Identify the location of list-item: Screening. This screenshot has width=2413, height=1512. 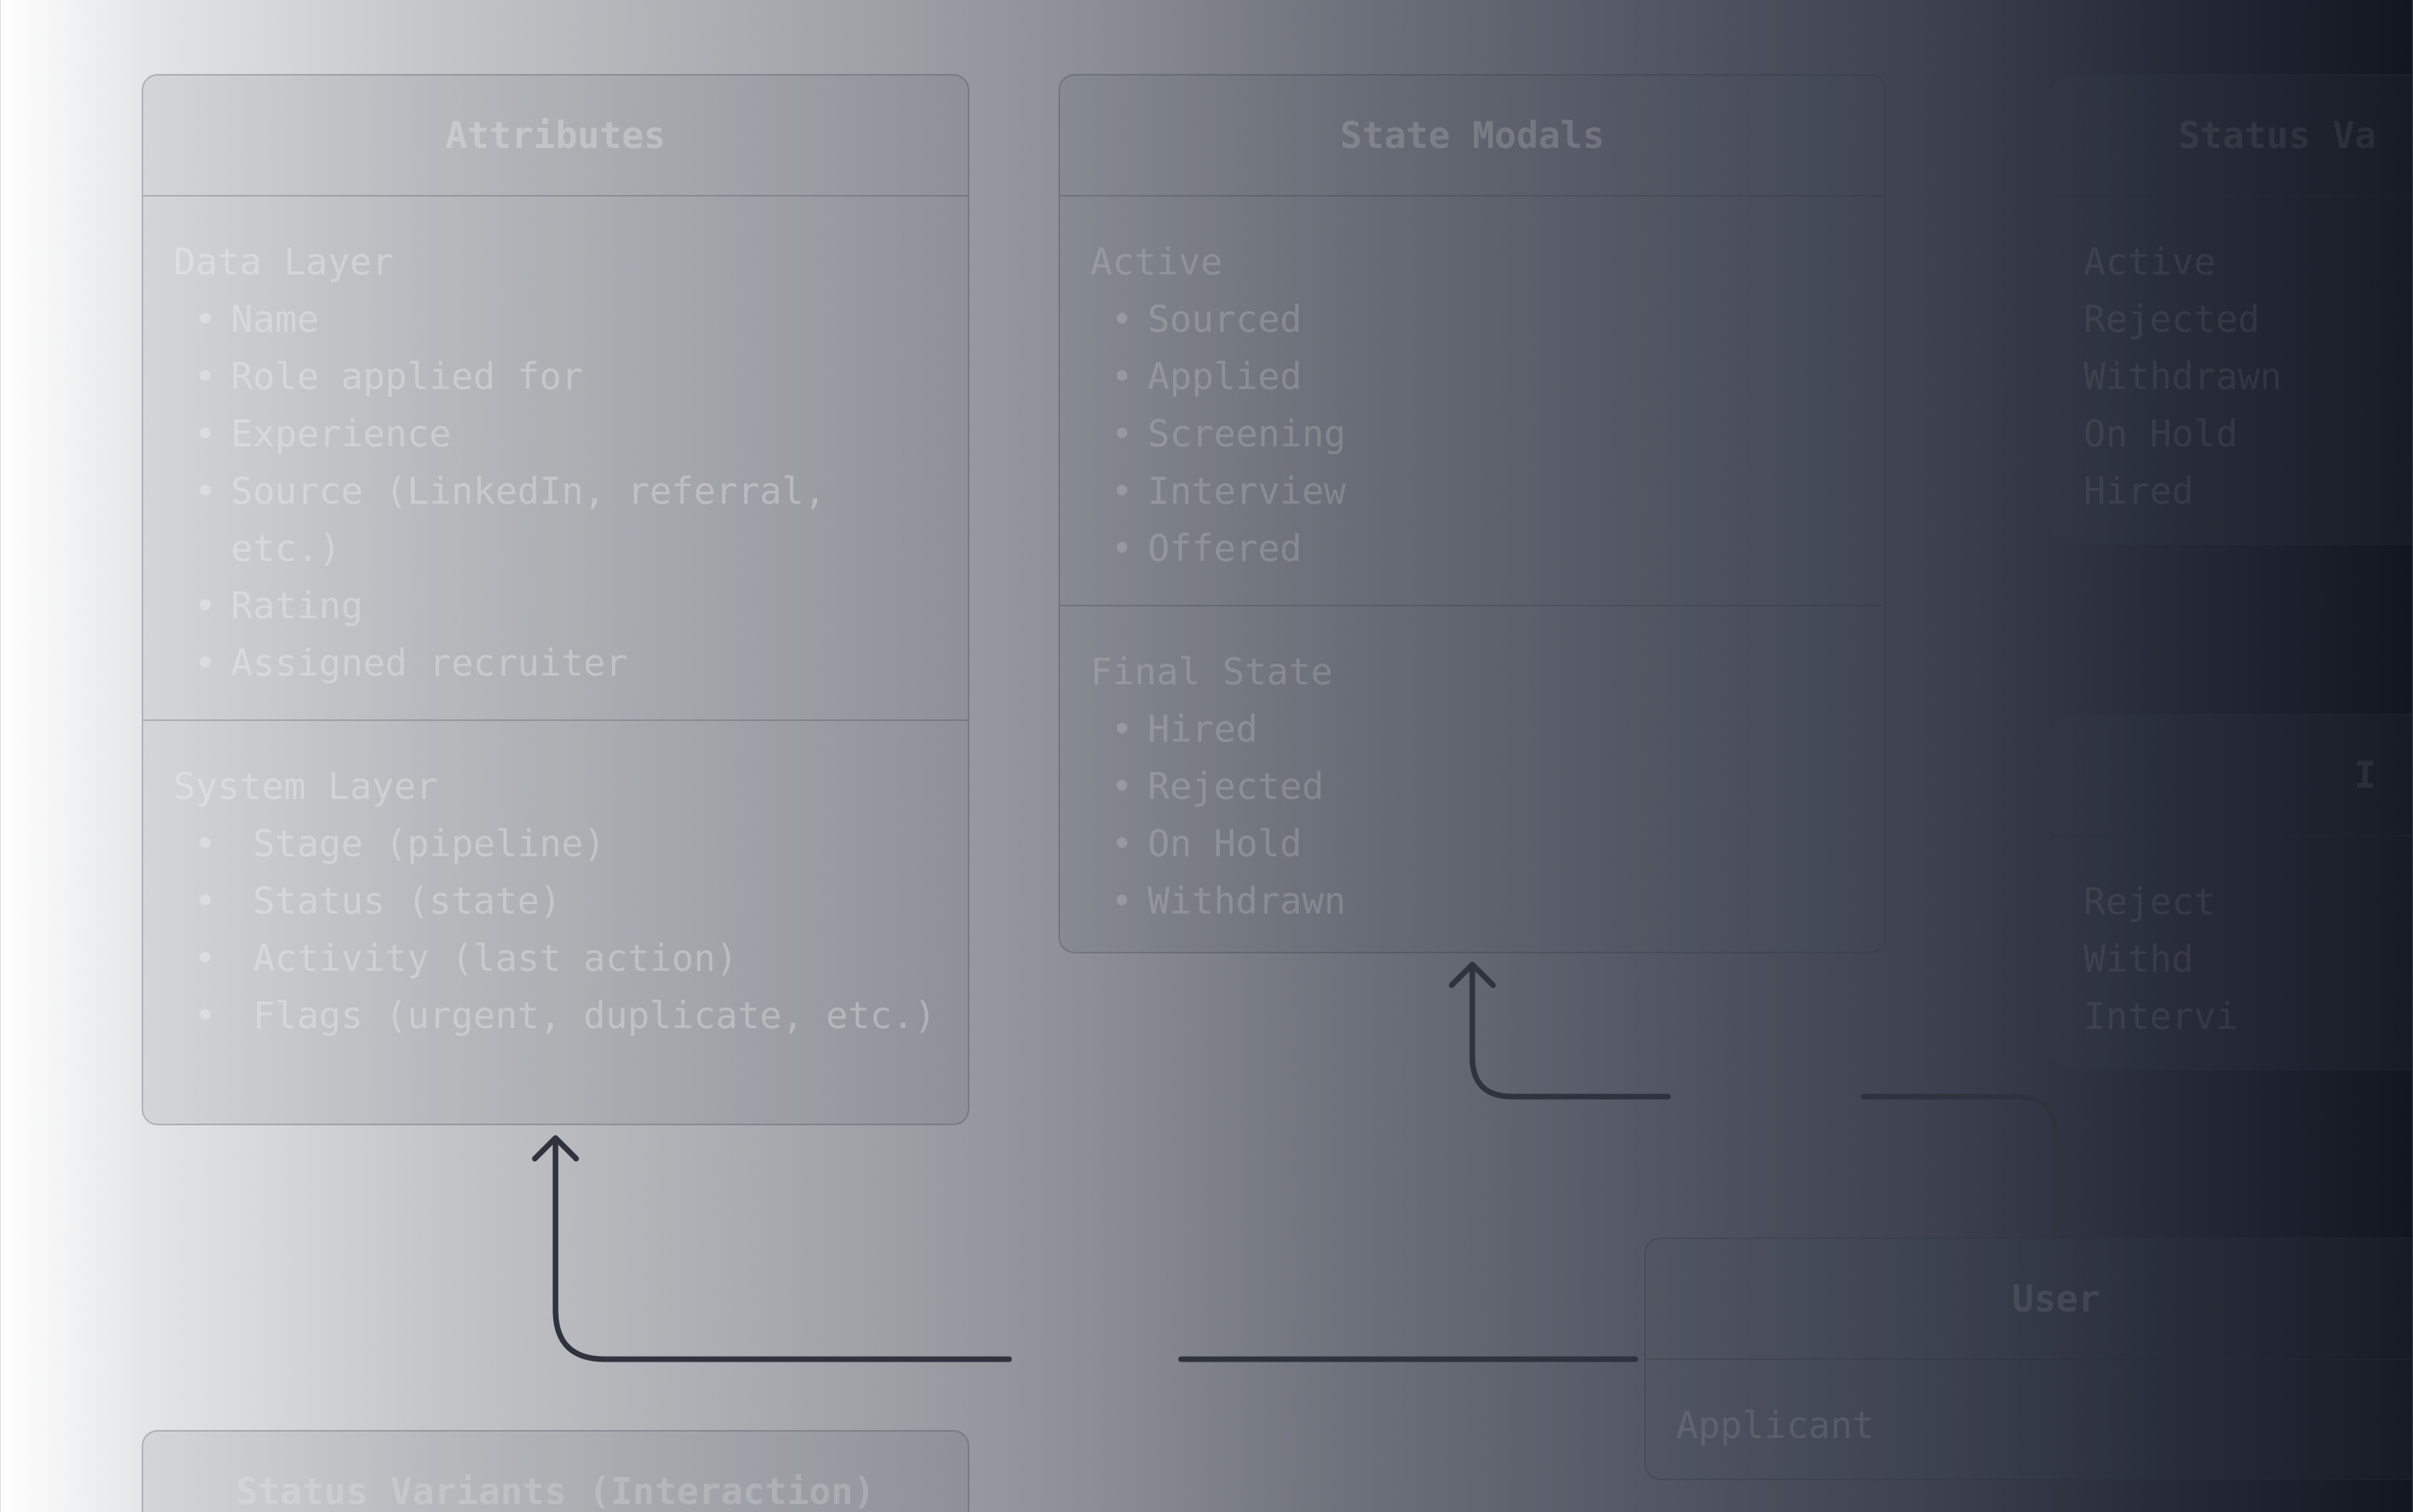
(1472, 433).